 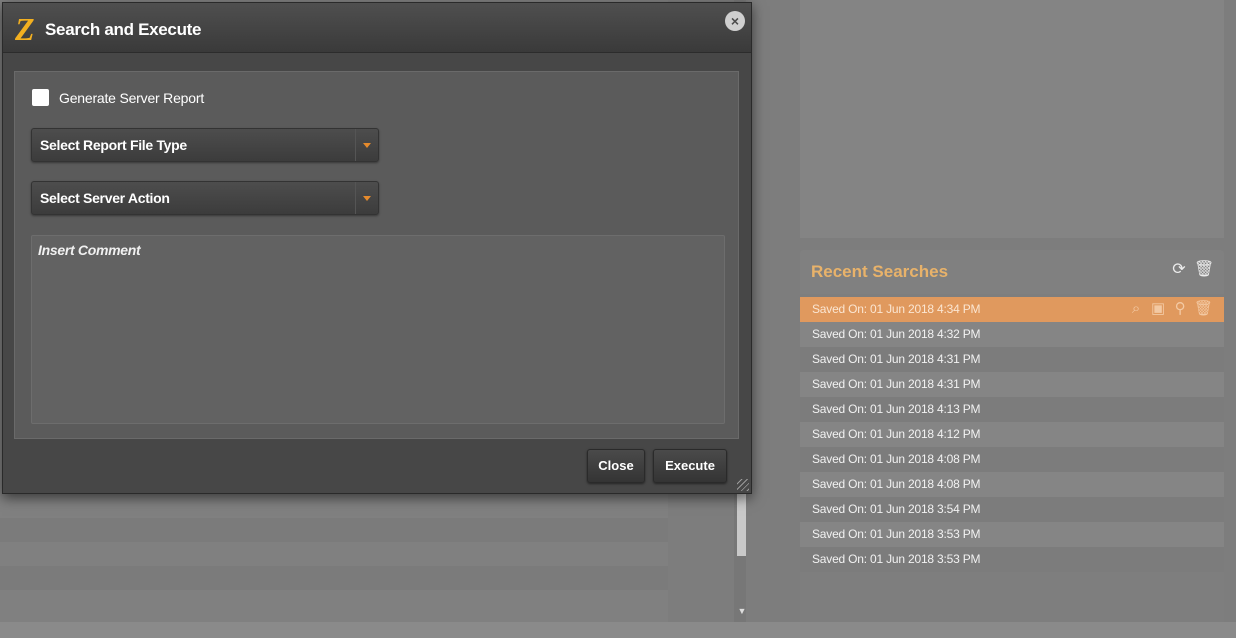 I want to click on comment-placeholder: Insert Comment, so click(x=89, y=250).